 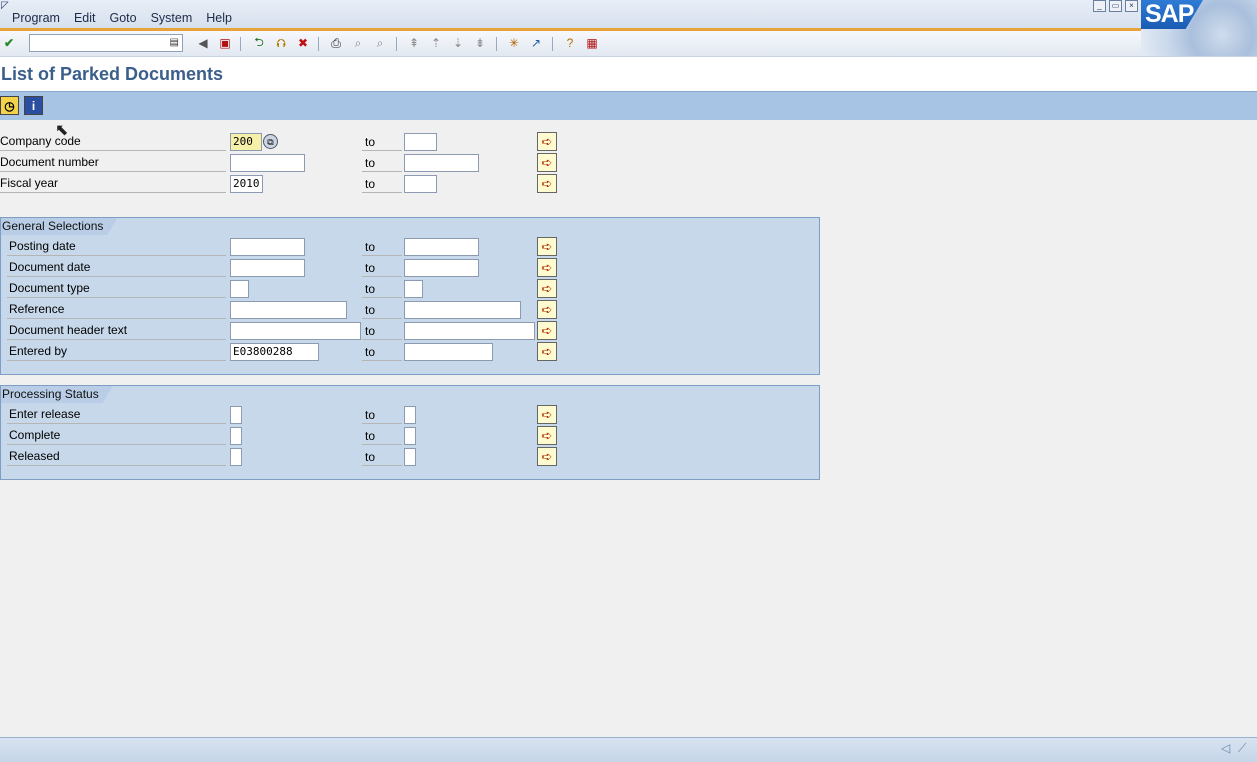 I want to click on field-label: Document date, so click(x=50, y=267).